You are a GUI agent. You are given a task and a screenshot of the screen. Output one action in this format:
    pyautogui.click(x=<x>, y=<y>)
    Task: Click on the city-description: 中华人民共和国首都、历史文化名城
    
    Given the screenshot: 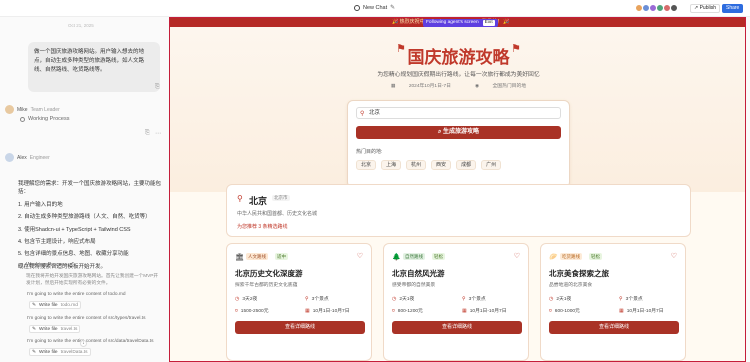 What is the action you would take?
    pyautogui.click(x=277, y=214)
    